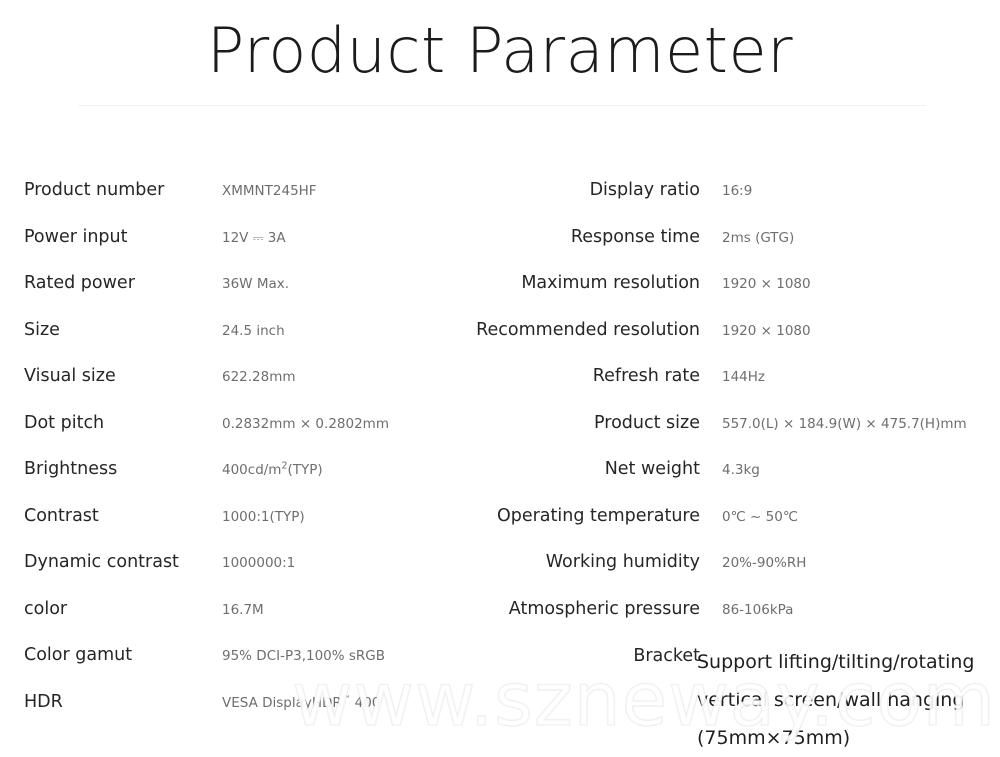 This screenshot has height=757, width=1000. I want to click on spec-label: Dynamic contrast, so click(101, 562).